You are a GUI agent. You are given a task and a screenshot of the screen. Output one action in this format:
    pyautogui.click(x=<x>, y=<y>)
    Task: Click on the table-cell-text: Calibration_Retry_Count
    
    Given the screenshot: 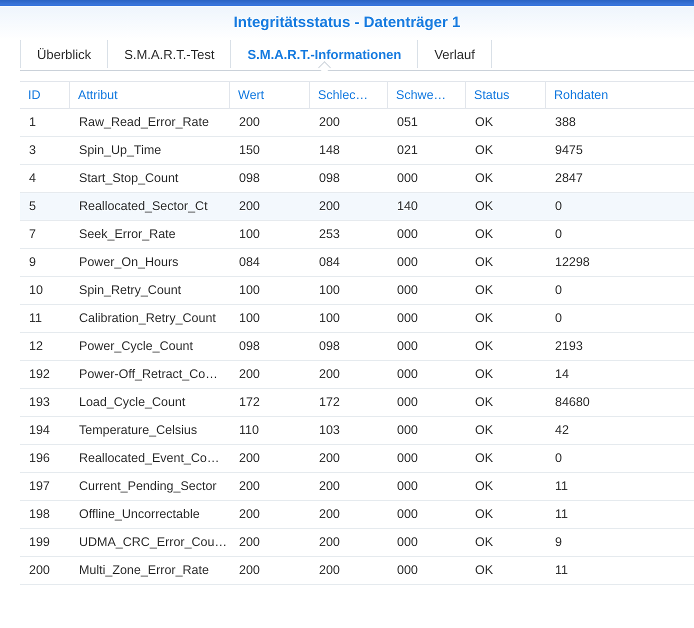 What is the action you would take?
    pyautogui.click(x=147, y=318)
    